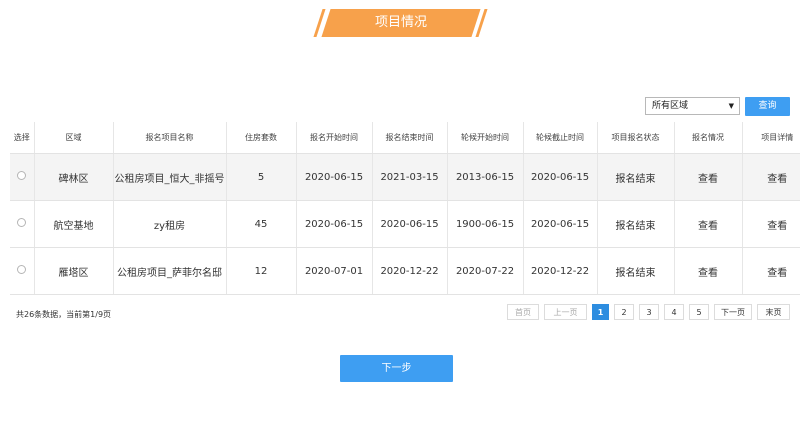  I want to click on col-header-project-name: 报名项目名称, so click(170, 138).